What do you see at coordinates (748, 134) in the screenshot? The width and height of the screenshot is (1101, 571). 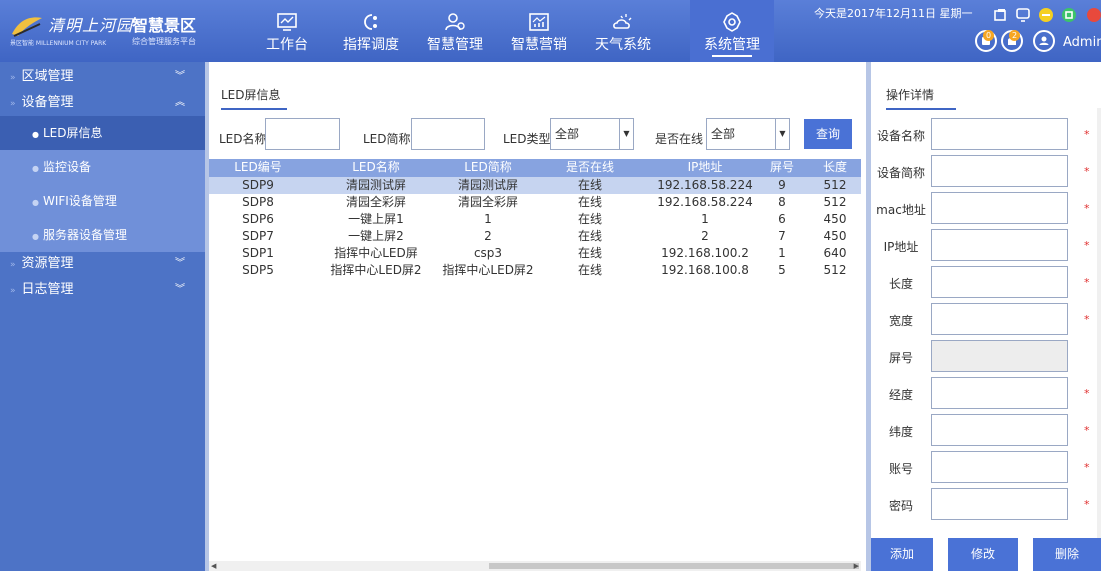 I see `online-select: 全部 ▼` at bounding box center [748, 134].